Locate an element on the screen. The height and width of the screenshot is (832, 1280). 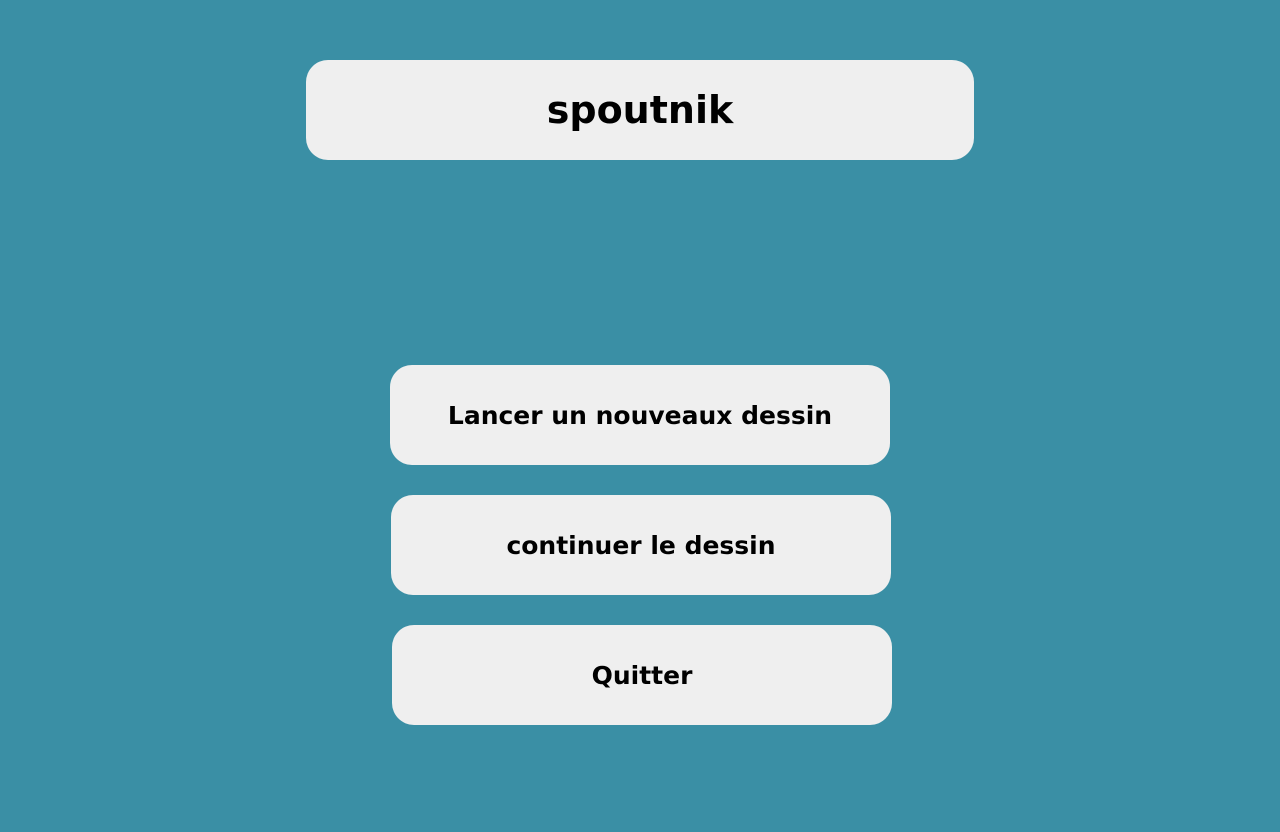
app-title-panel: spoutnik is located at coordinates (640, 110).